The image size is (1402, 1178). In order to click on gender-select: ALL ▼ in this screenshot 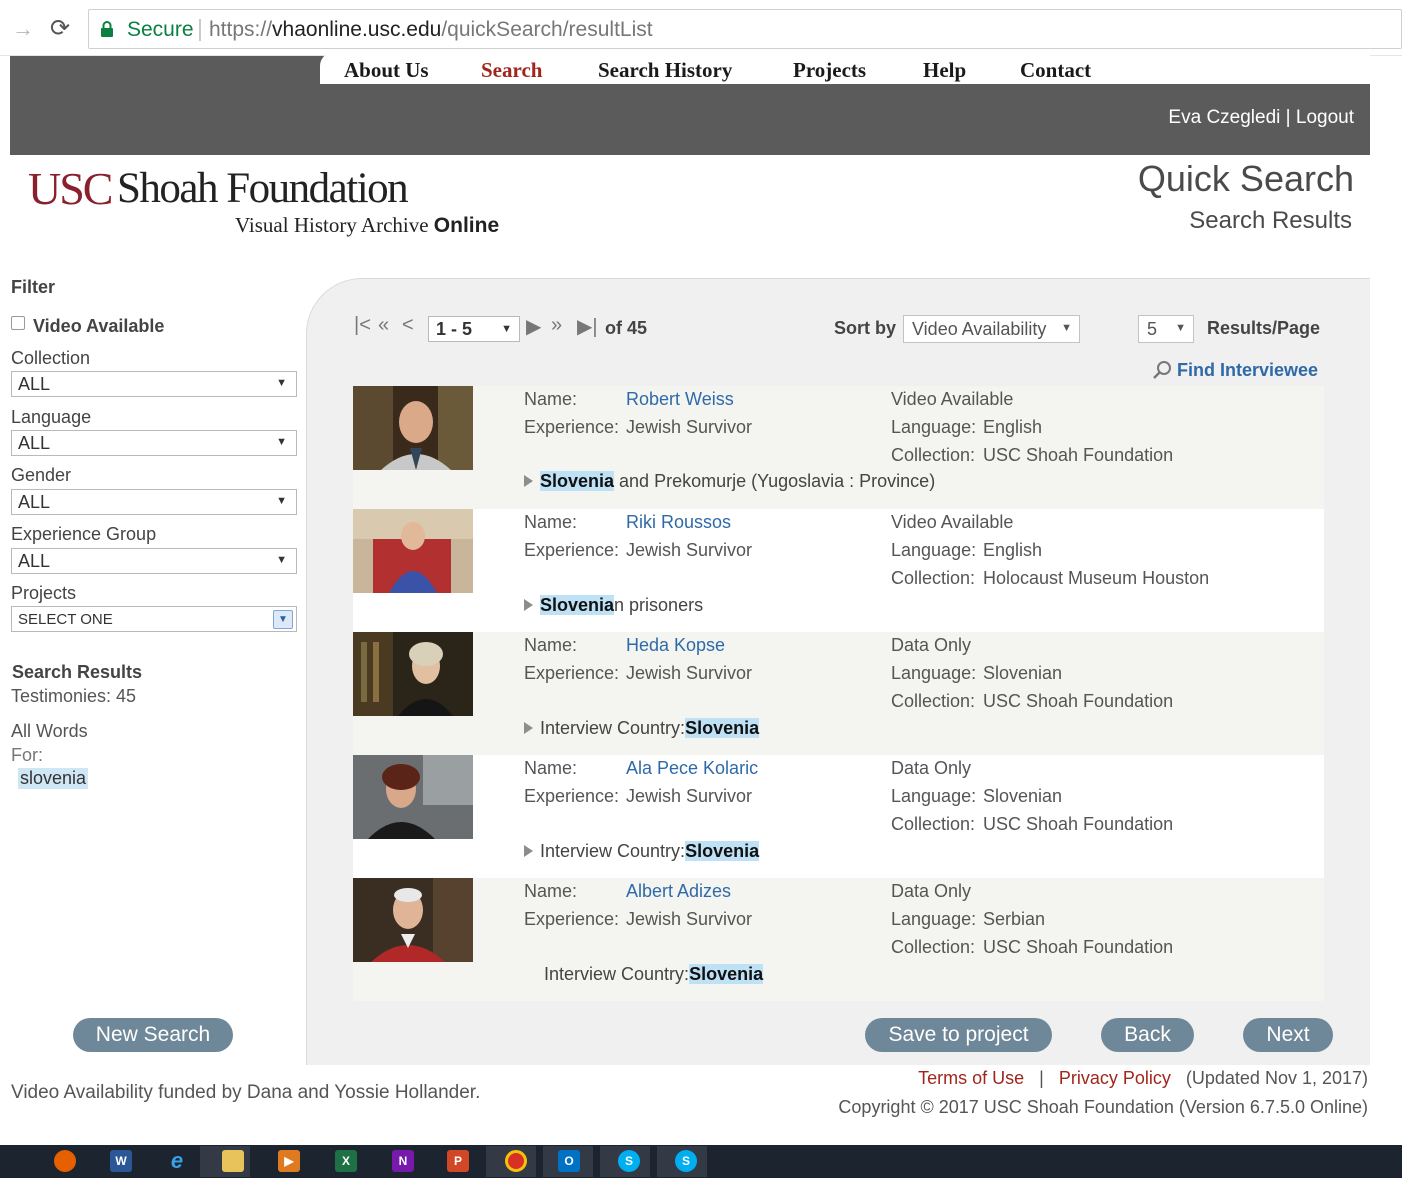, I will do `click(154, 502)`.